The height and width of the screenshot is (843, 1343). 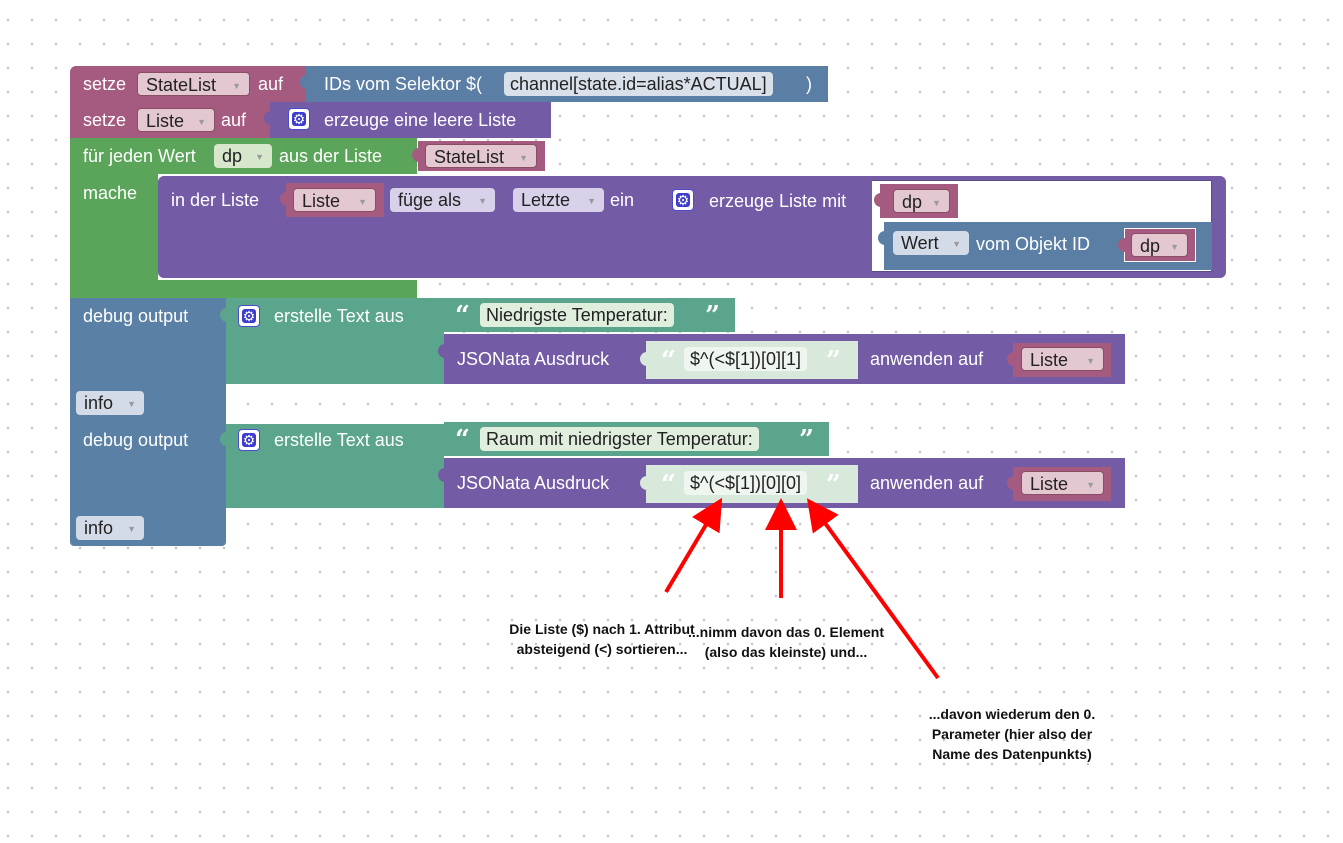 What do you see at coordinates (1062, 360) in the screenshot?
I see `liste-apply-dropdown-1: Liste` at bounding box center [1062, 360].